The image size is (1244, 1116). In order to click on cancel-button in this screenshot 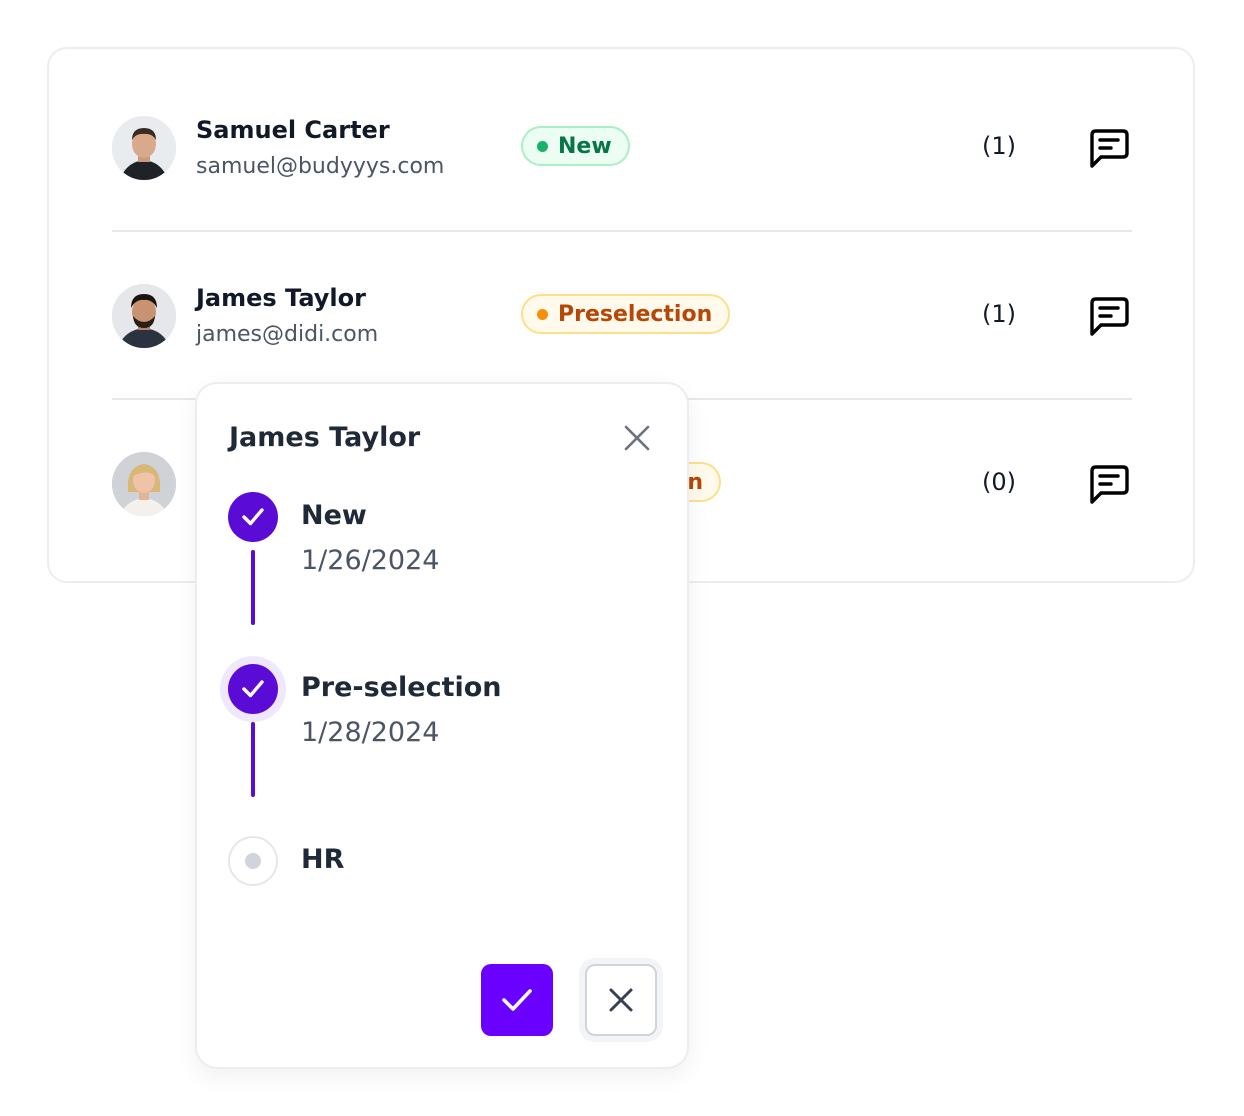, I will do `click(621, 1000)`.